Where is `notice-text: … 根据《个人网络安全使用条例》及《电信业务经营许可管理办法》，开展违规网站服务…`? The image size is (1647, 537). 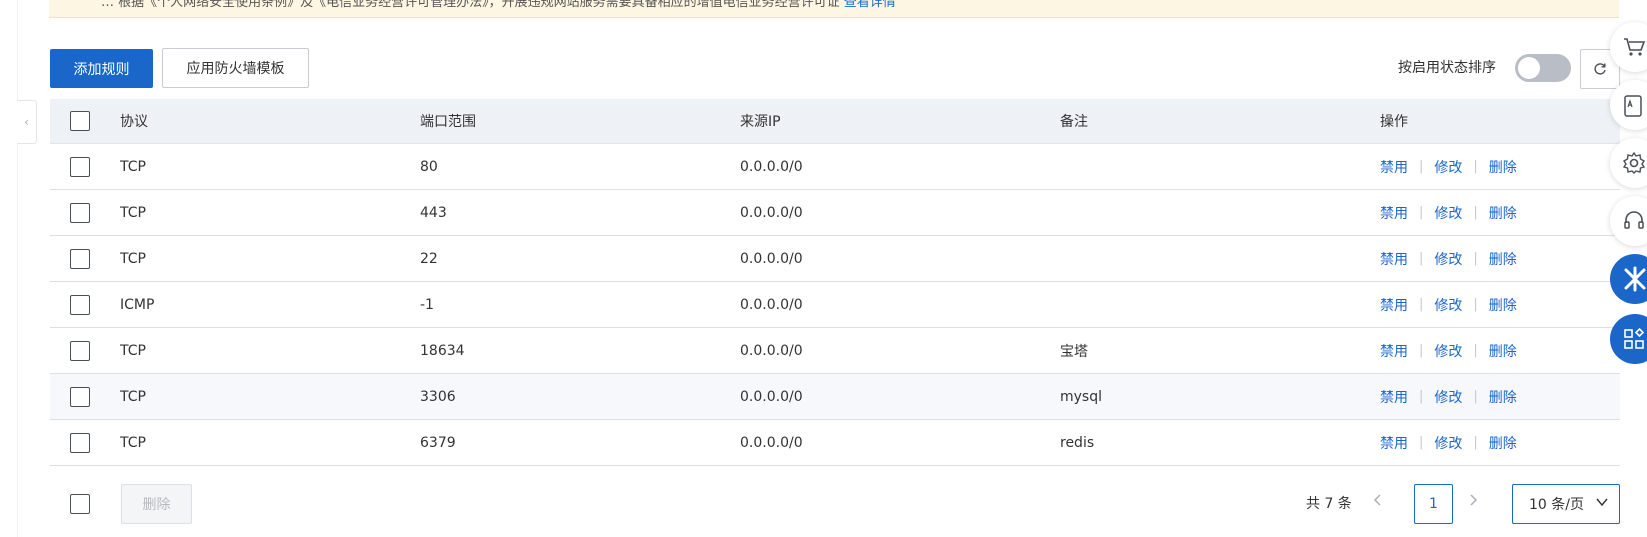 notice-text: … 根据《个人网络安全使用条例》及《电信业务经营许可管理办法》，开展违规网站服务… is located at coordinates (470, 5).